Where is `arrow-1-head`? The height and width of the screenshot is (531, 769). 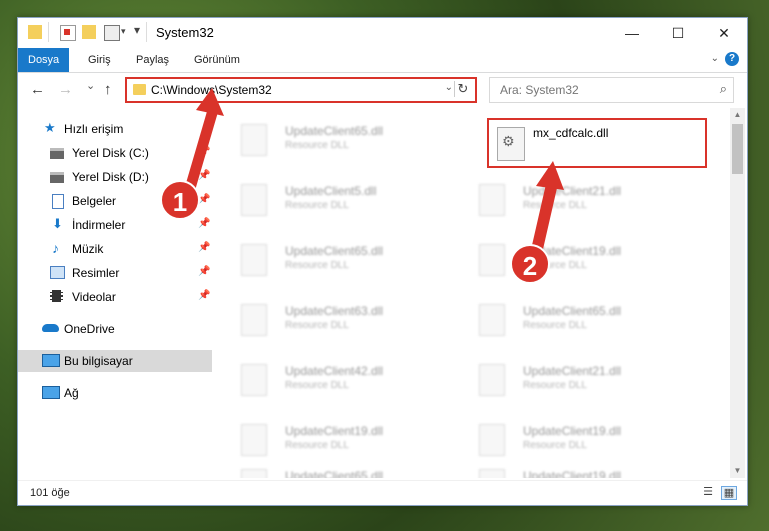
arrow-1-head is located at coordinates (210, 102).